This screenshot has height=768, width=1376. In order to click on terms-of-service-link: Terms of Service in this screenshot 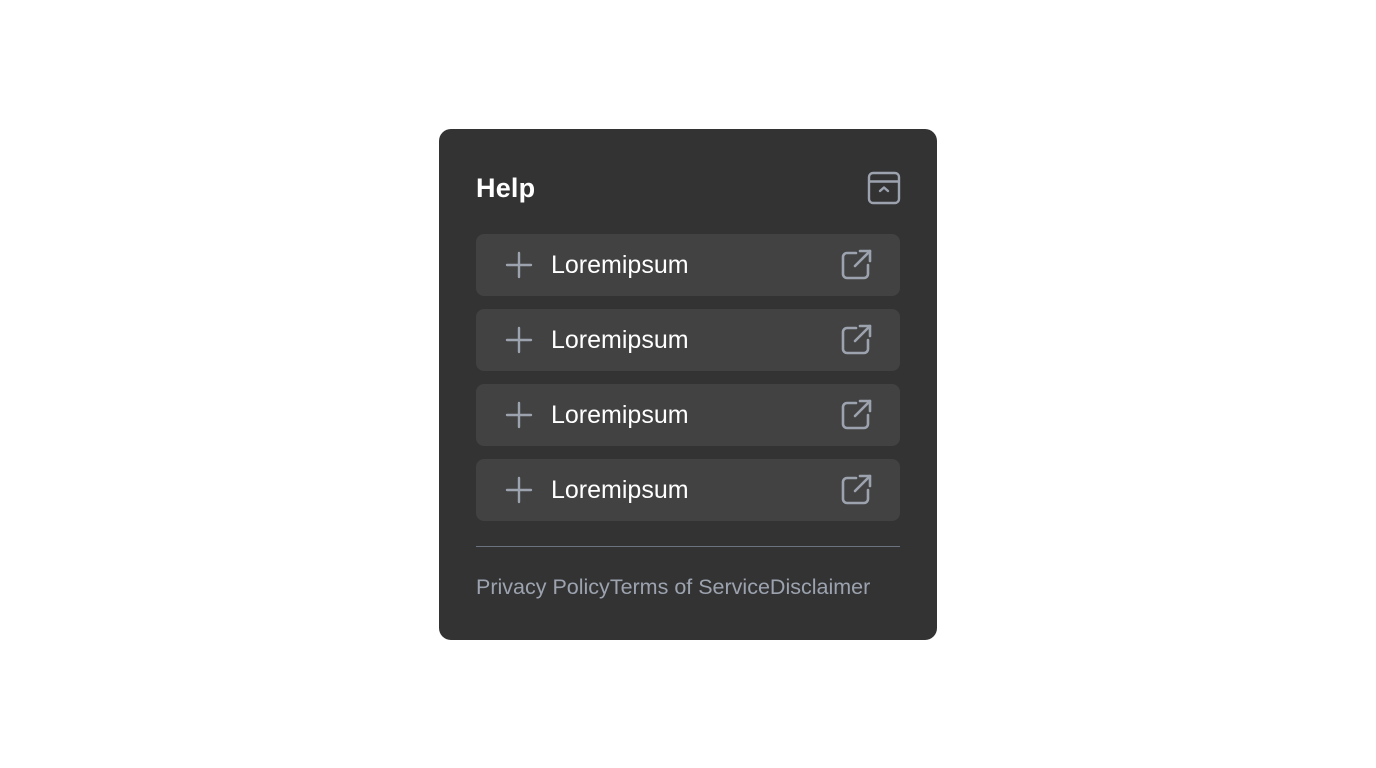, I will do `click(690, 587)`.